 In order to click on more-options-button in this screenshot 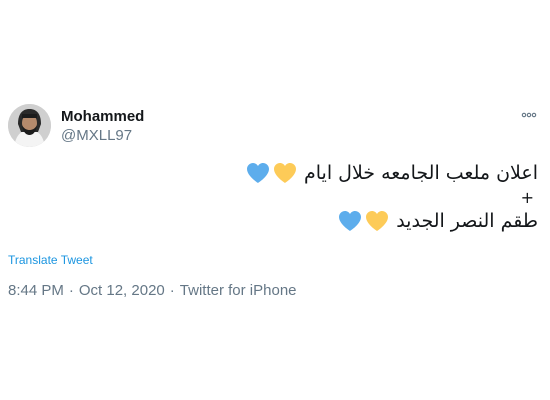, I will do `click(529, 115)`.